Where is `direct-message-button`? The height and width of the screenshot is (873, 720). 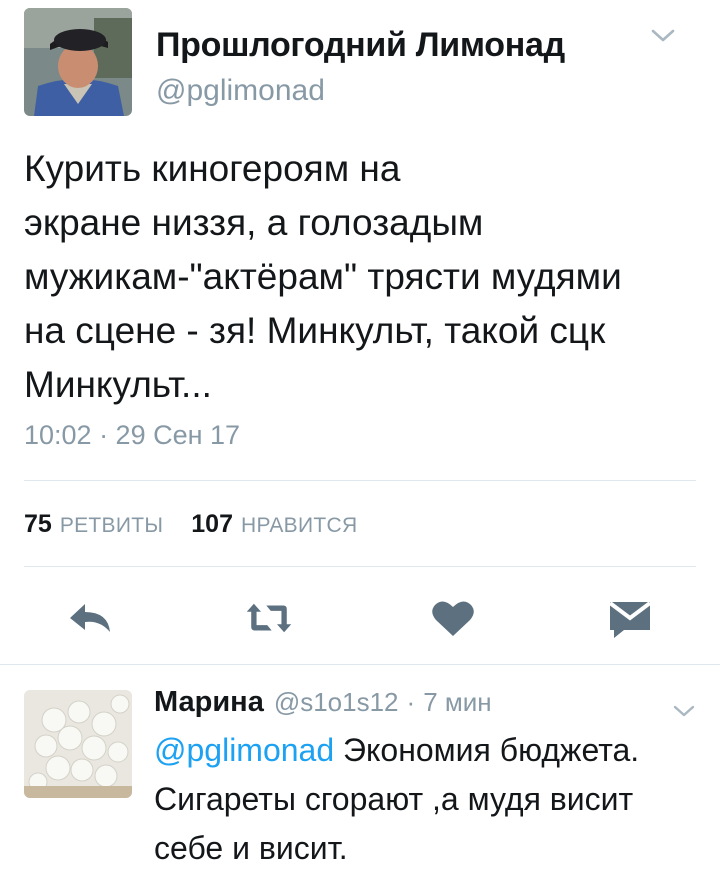
direct-message-button is located at coordinates (630, 618).